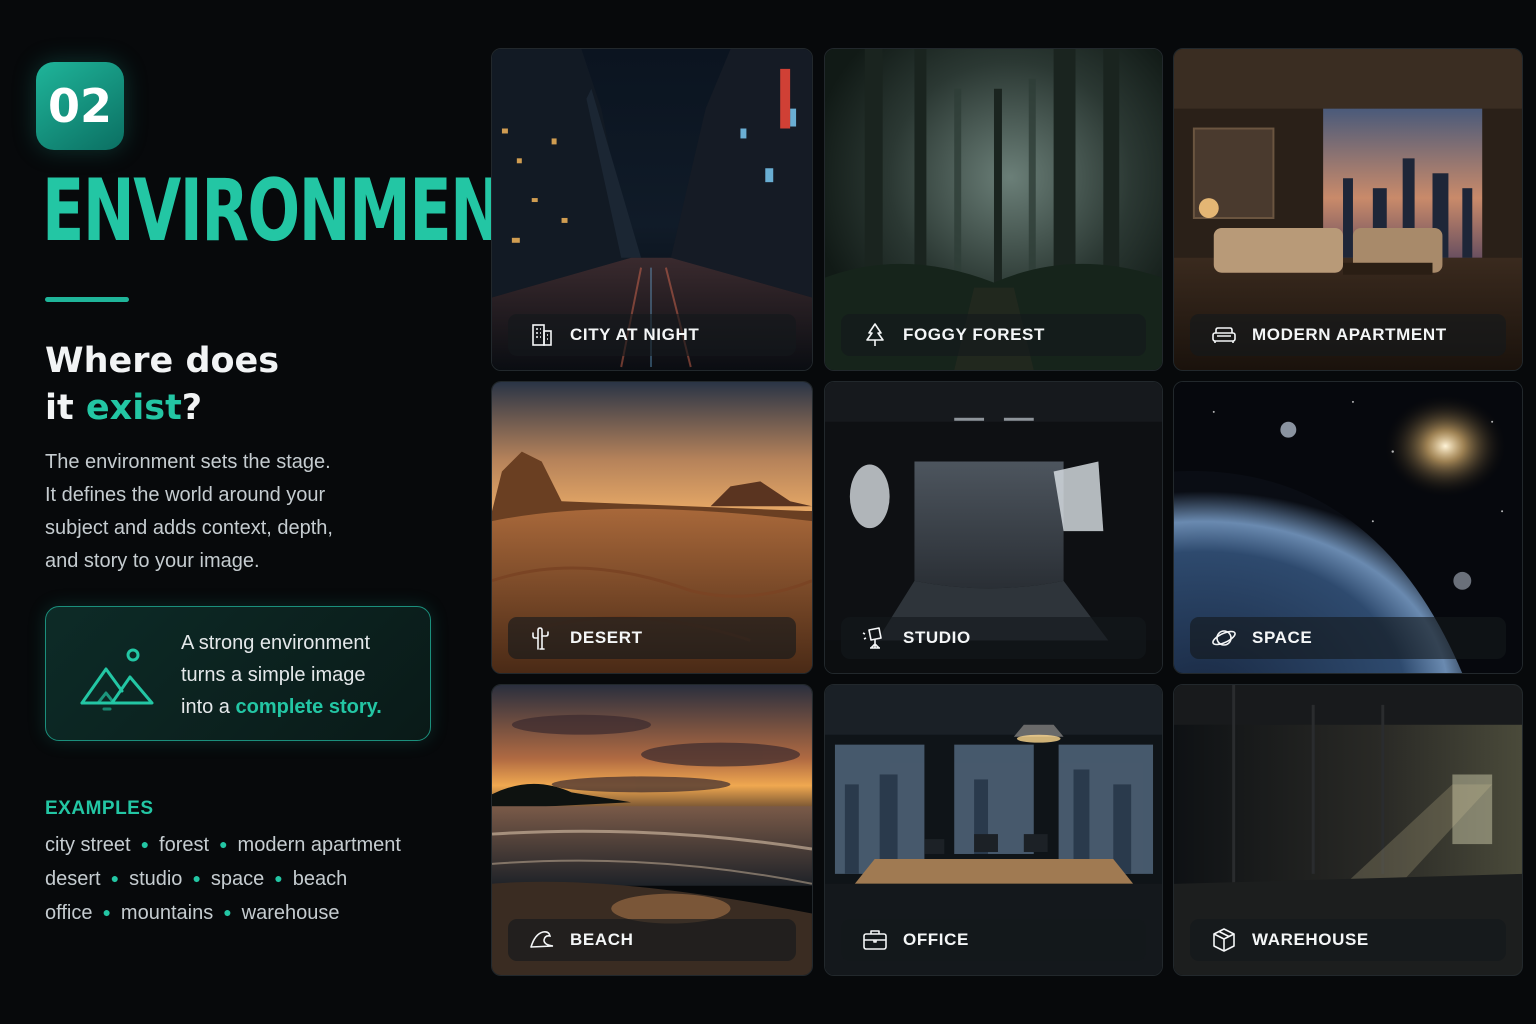 The image size is (1536, 1024). Describe the element at coordinates (185, 495) in the screenshot. I see `description-line: It defines the world around your` at that location.